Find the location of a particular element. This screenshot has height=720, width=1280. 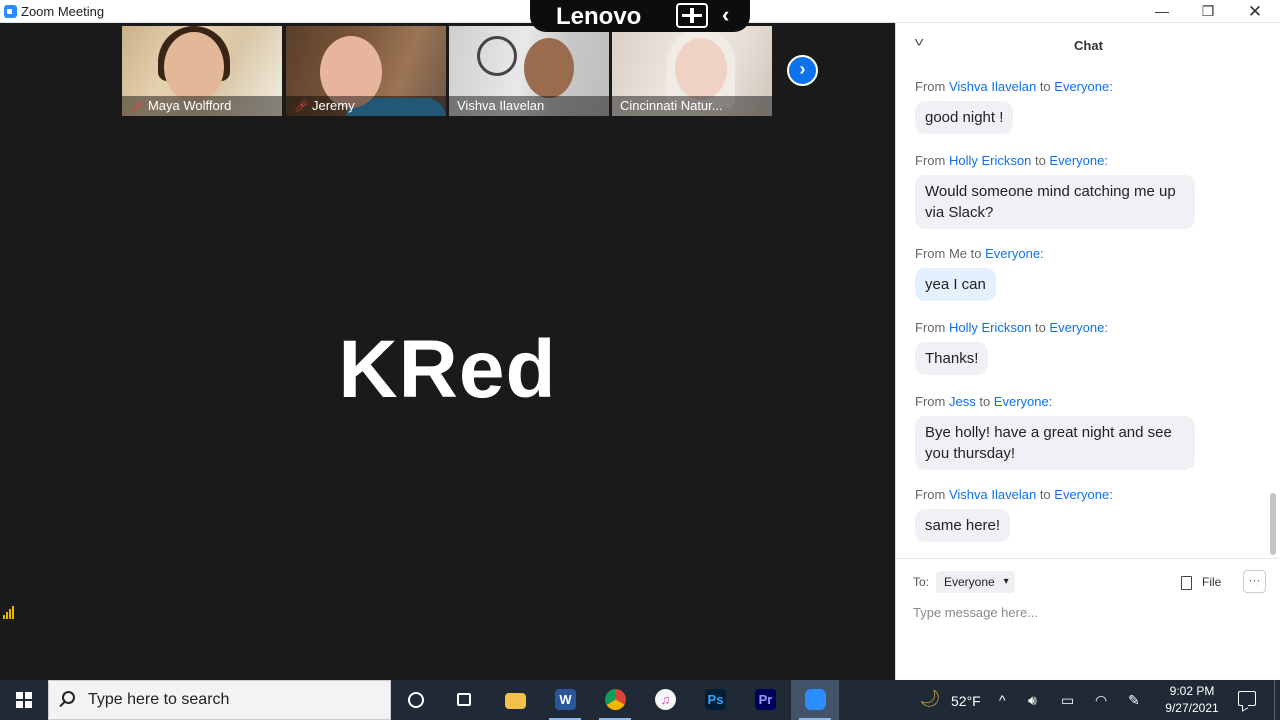

wifi-icon: ◠ is located at coordinates (1101, 700).